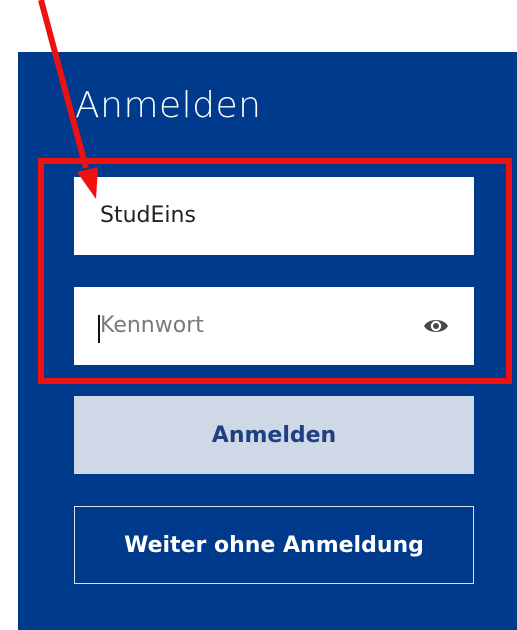 The image size is (517, 630). I want to click on continue-without-login-button: Weiter ohne Anmeldung, so click(274, 545).